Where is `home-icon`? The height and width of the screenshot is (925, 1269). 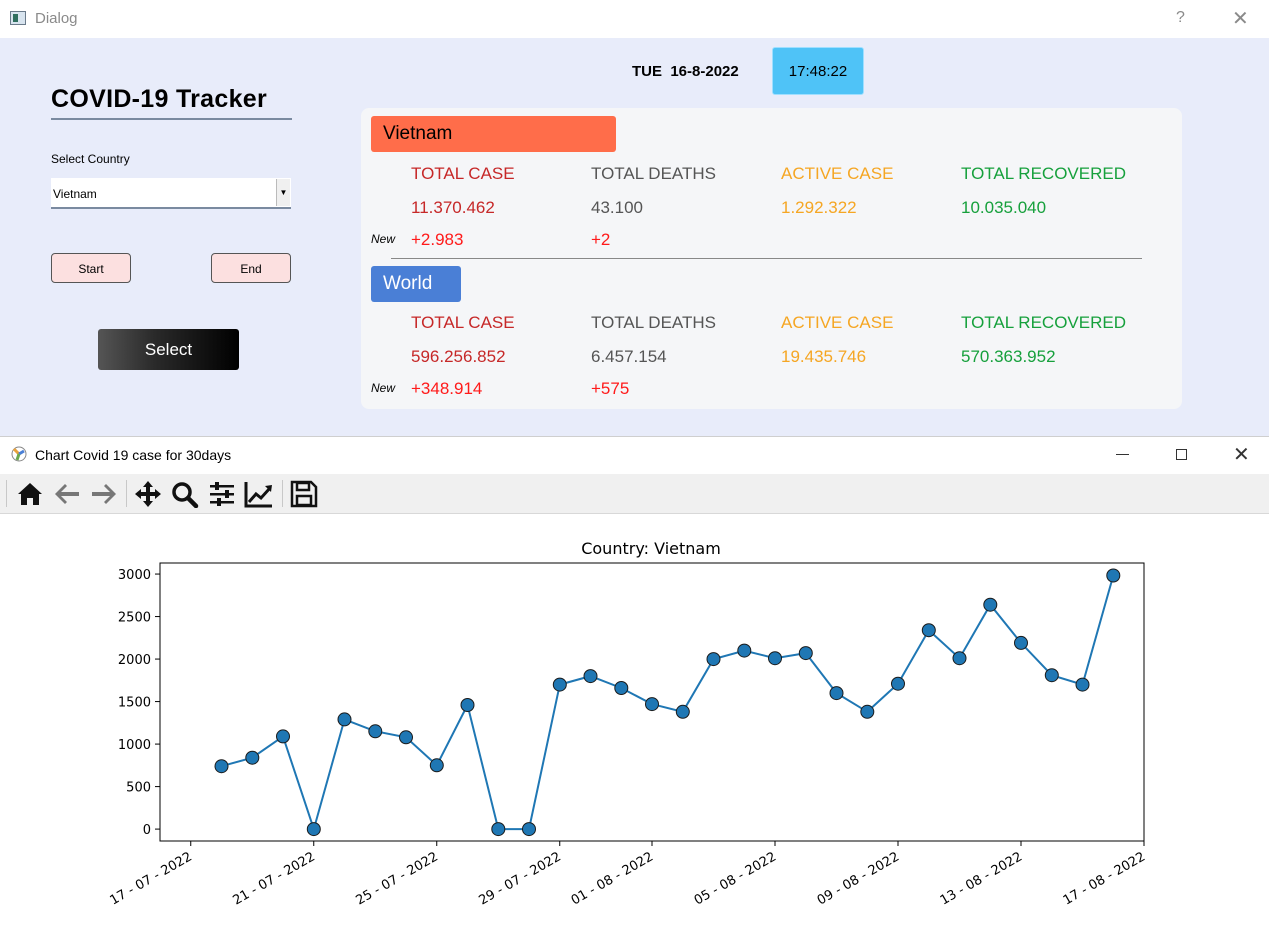
home-icon is located at coordinates (30, 494).